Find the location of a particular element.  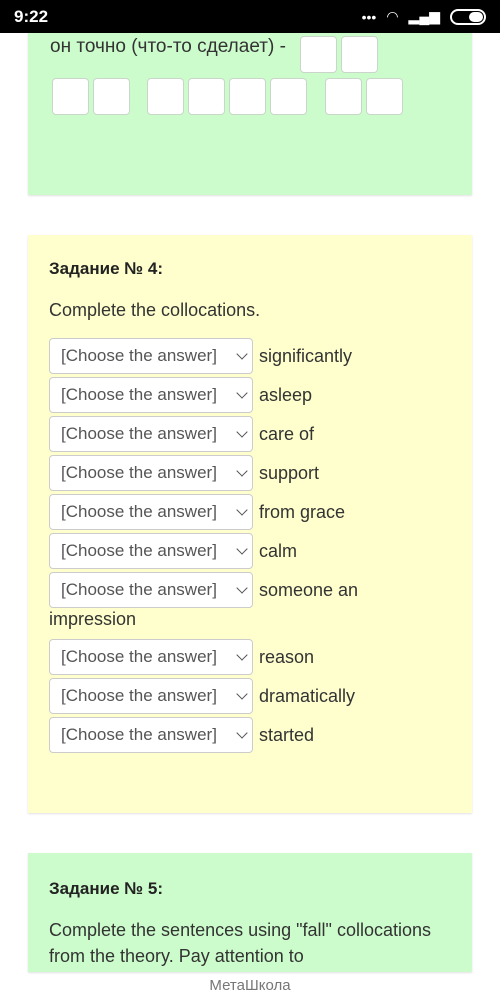

task-title: Задание № 4: is located at coordinates (106, 268).